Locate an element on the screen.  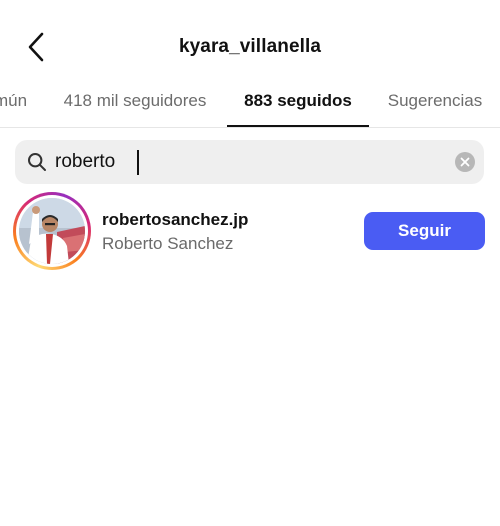
avatar-story-ring is located at coordinates (52, 231).